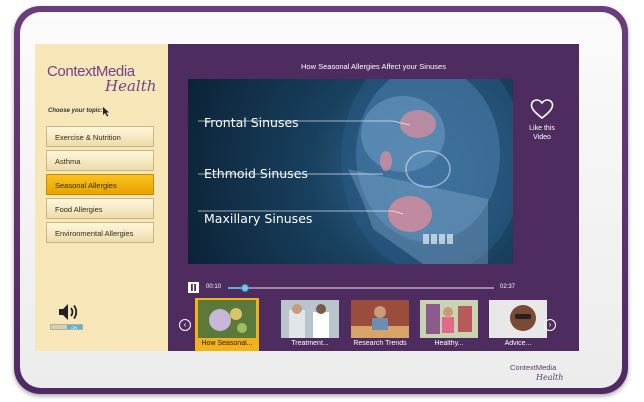  What do you see at coordinates (68, 312) in the screenshot?
I see `speaker-icon` at bounding box center [68, 312].